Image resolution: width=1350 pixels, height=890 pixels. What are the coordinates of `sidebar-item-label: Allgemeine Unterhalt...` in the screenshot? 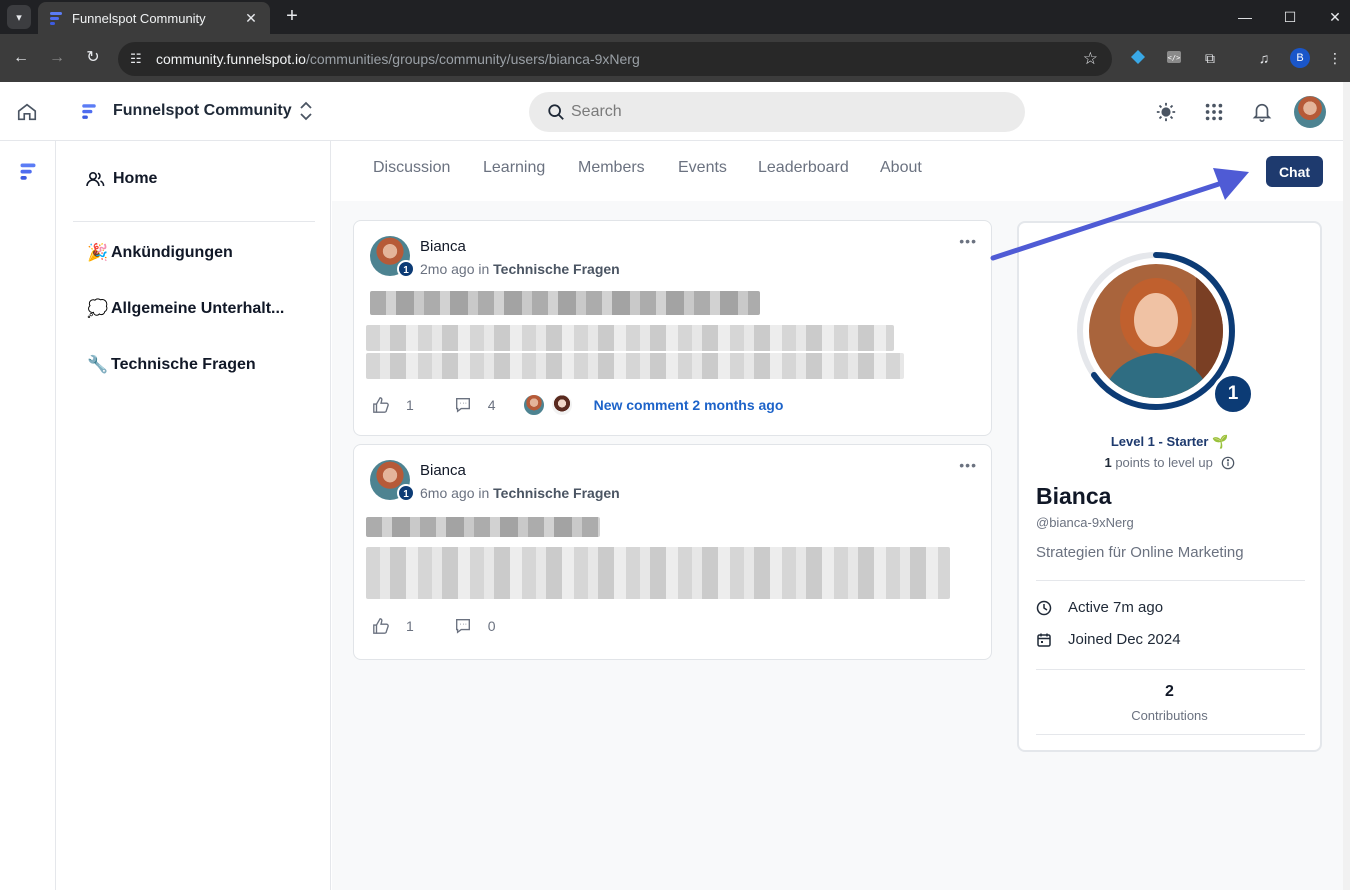 It's located at (198, 308).